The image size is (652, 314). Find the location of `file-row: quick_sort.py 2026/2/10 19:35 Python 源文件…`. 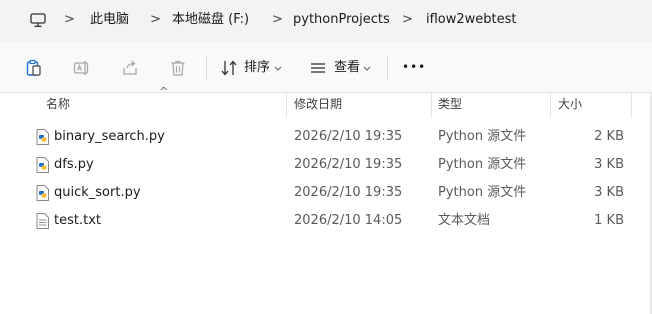

file-row: quick_sort.py 2026/2/10 19:35 Python 源文件… is located at coordinates (332, 193).